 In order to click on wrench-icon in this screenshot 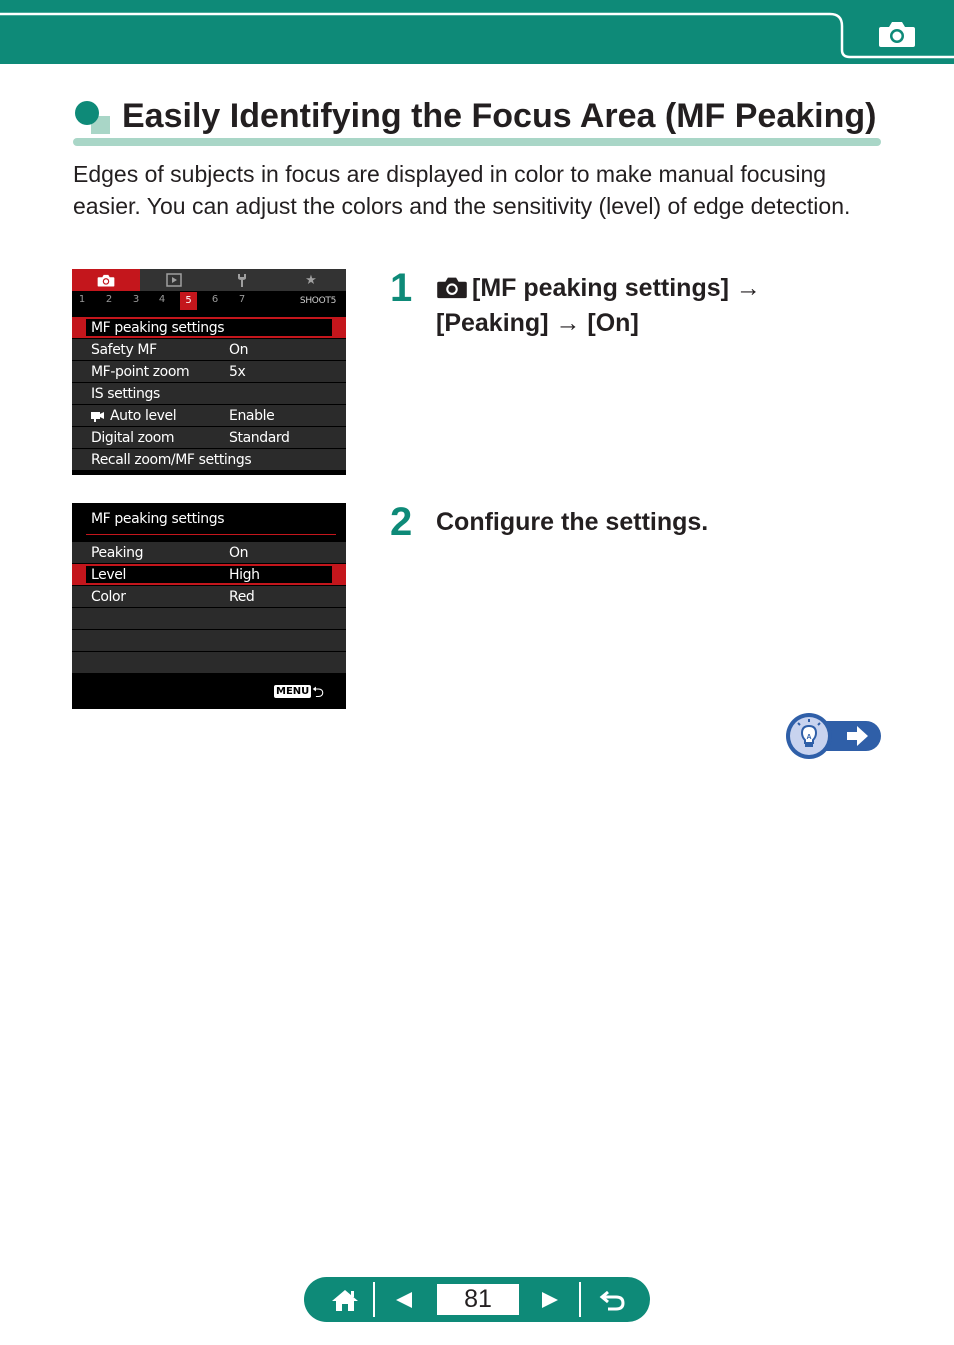, I will do `click(242, 280)`.